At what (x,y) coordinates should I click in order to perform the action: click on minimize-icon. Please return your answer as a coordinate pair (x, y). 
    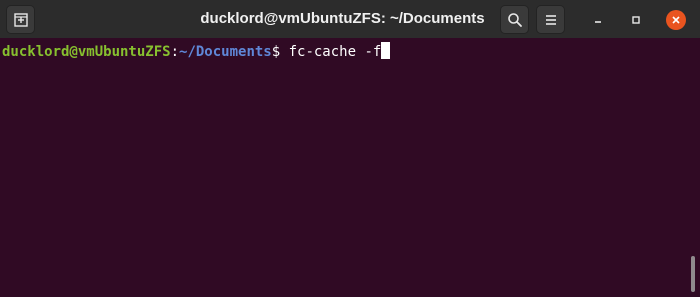
    Looking at the image, I should click on (598, 22).